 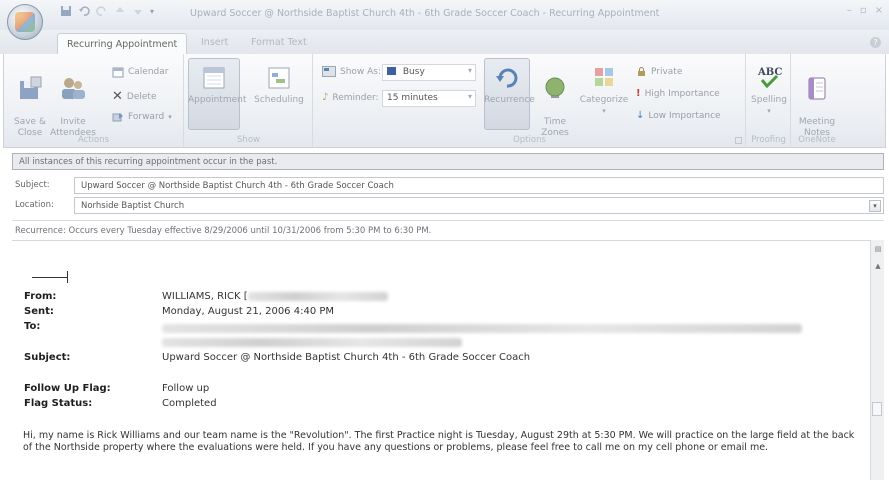 I want to click on down-arrow-importance-icon: ↓, so click(x=640, y=115).